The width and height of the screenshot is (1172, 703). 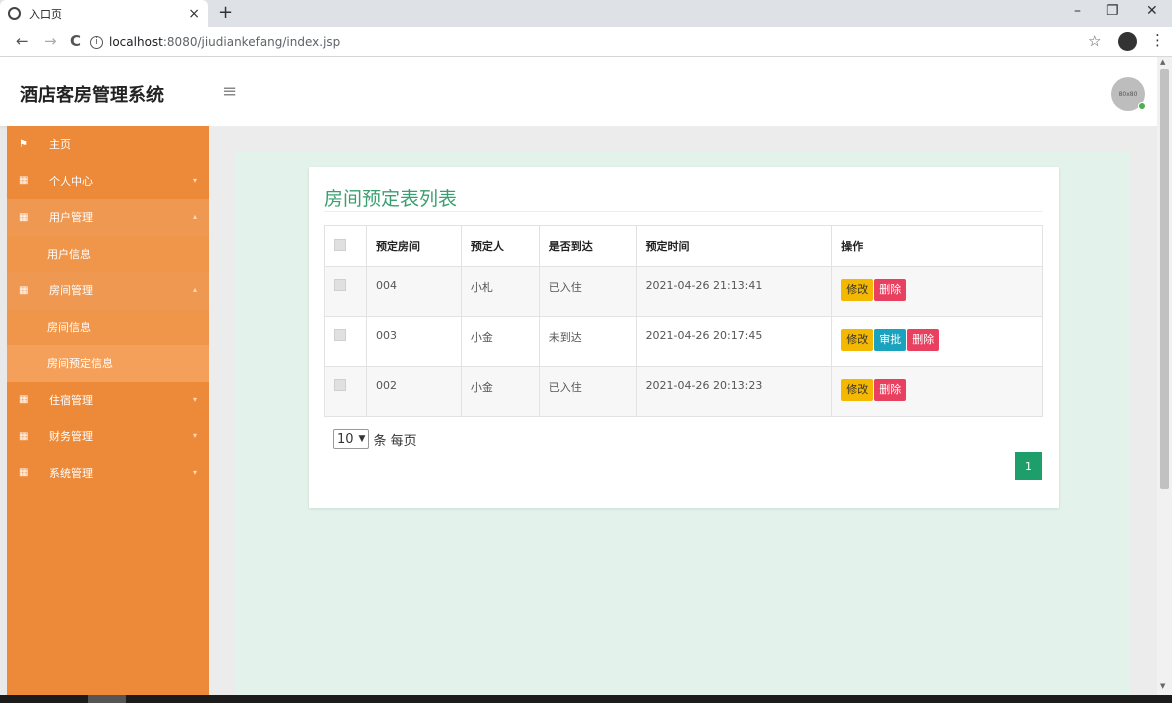 I want to click on time-cell: 2021-04-26 20:13:23, so click(x=734, y=391).